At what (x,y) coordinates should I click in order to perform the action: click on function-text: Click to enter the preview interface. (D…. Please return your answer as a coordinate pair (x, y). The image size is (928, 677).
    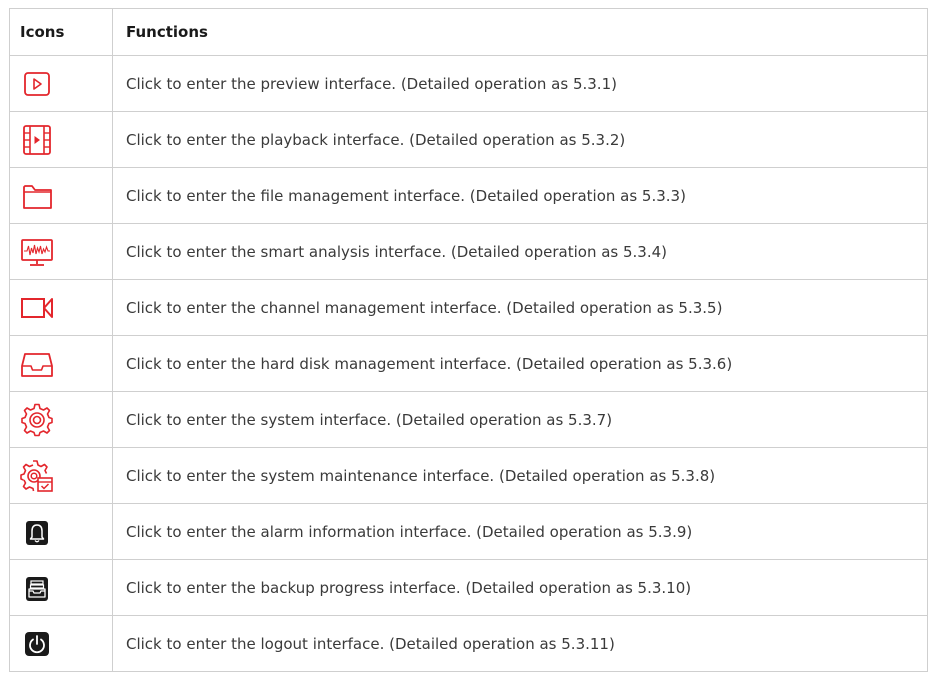
    Looking at the image, I should click on (520, 83).